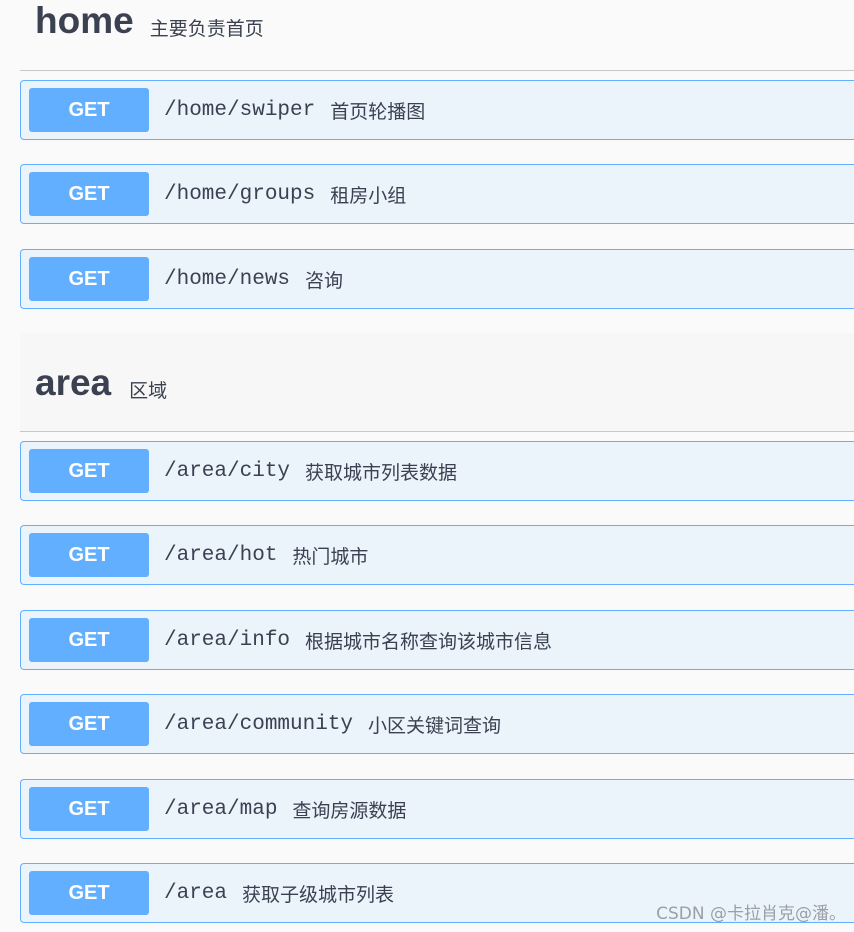 The height and width of the screenshot is (932, 854). Describe the element at coordinates (349, 810) in the screenshot. I see `operation-summary: 查询房源数据` at that location.